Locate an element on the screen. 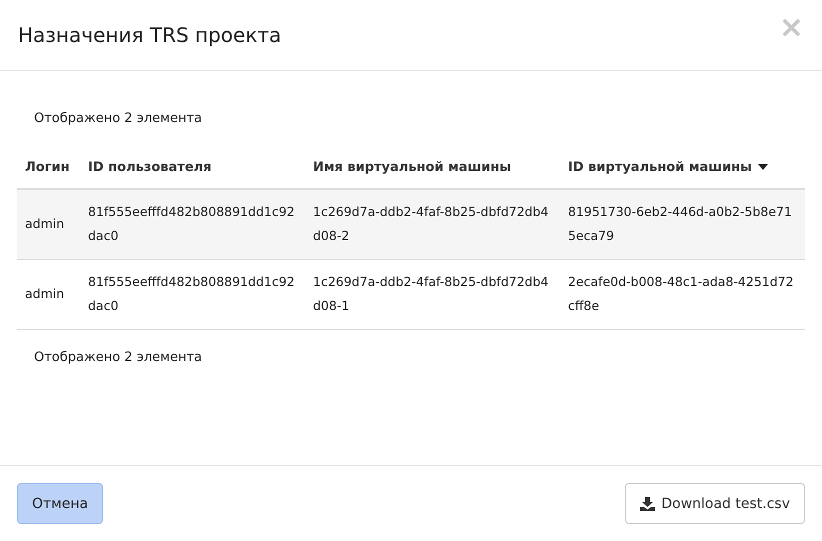 This screenshot has height=541, width=822. table-cell: 1c269d7a-ddb2-4faf-8b25-dbfd72db4d08-2 is located at coordinates (432, 224).